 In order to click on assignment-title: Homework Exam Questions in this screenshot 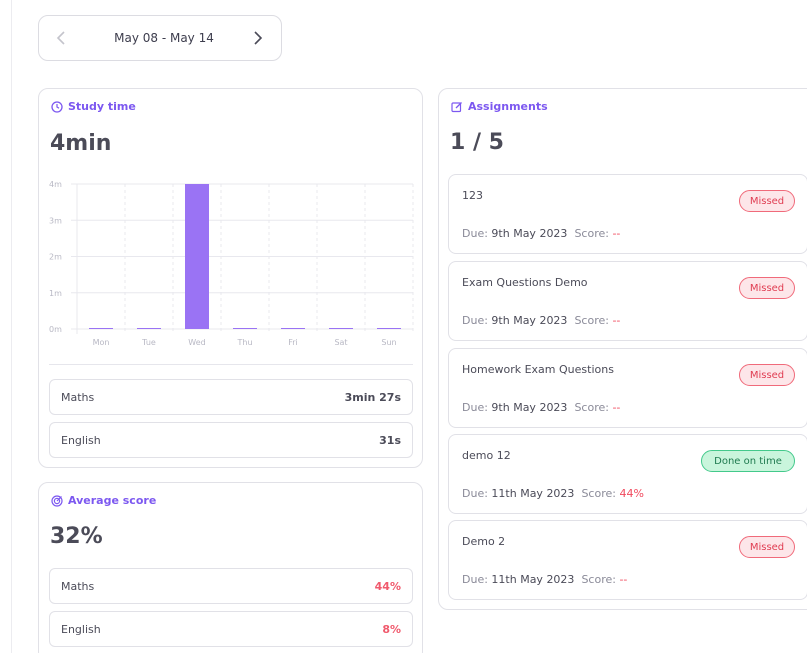, I will do `click(538, 369)`.